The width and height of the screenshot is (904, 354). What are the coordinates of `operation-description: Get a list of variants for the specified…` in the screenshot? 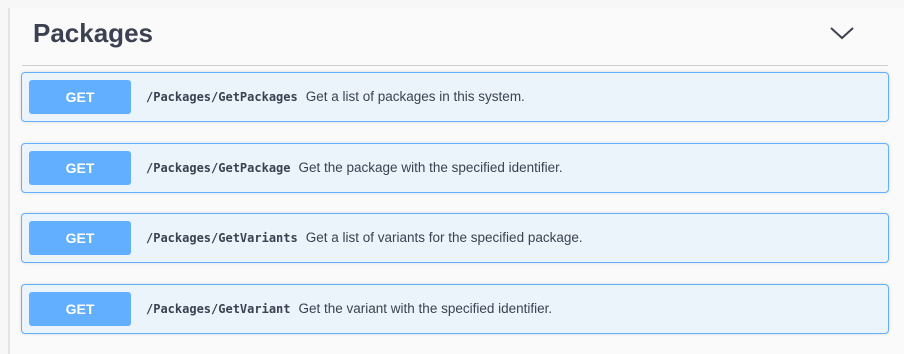 It's located at (444, 237).